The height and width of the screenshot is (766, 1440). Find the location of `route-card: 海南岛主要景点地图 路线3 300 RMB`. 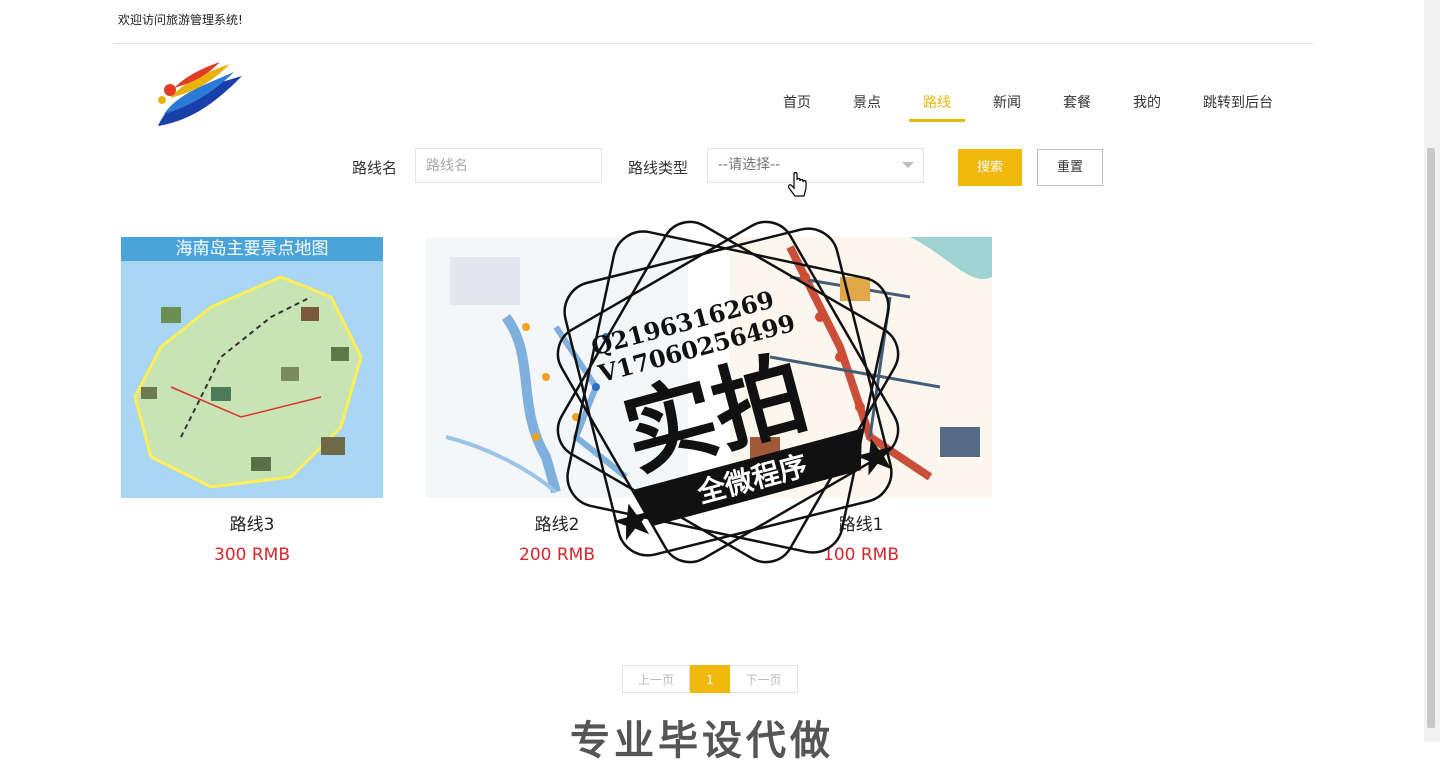

route-card: 海南岛主要景点地图 路线3 300 RMB is located at coordinates (252, 401).